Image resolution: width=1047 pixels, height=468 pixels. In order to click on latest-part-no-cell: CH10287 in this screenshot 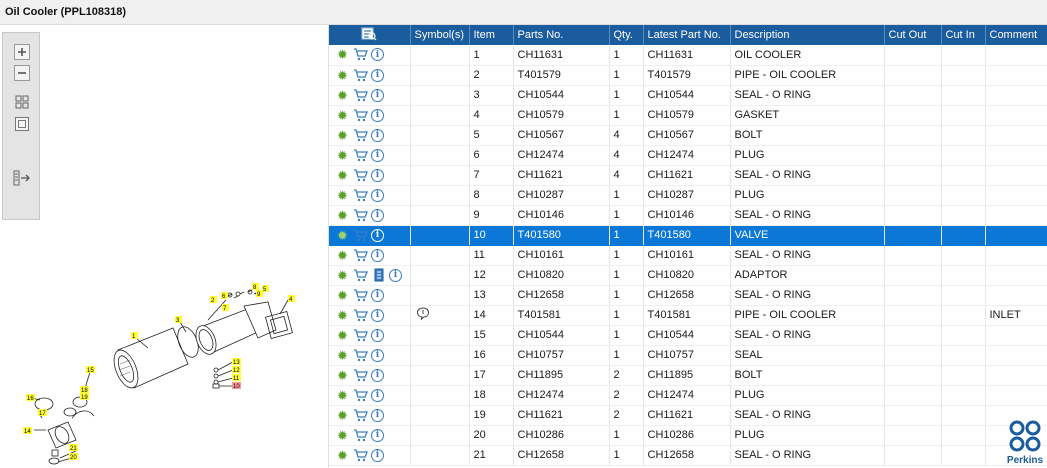, I will do `click(687, 195)`.